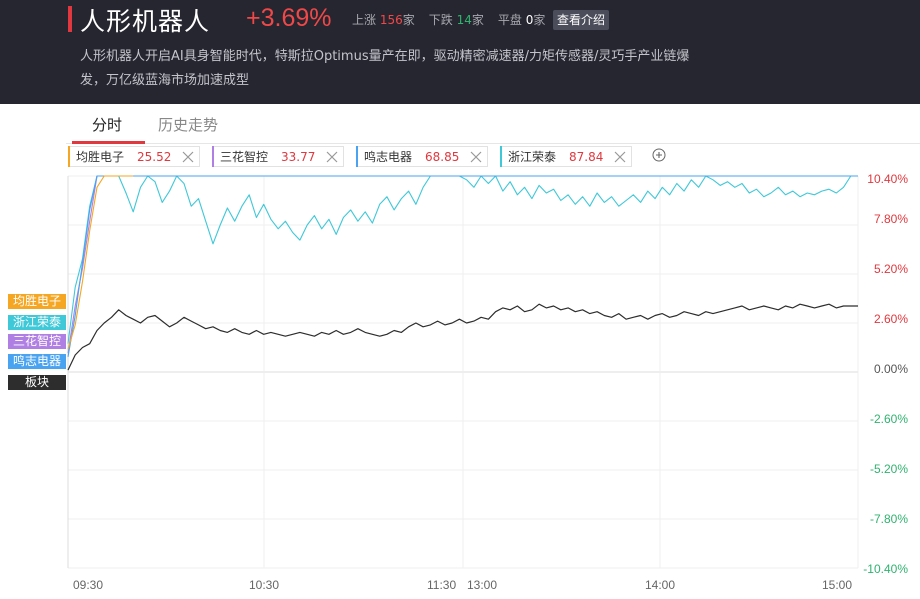 The width and height of the screenshot is (920, 599). What do you see at coordinates (37, 322) in the screenshot?
I see `legend-rongtai: 浙江荣泰` at bounding box center [37, 322].